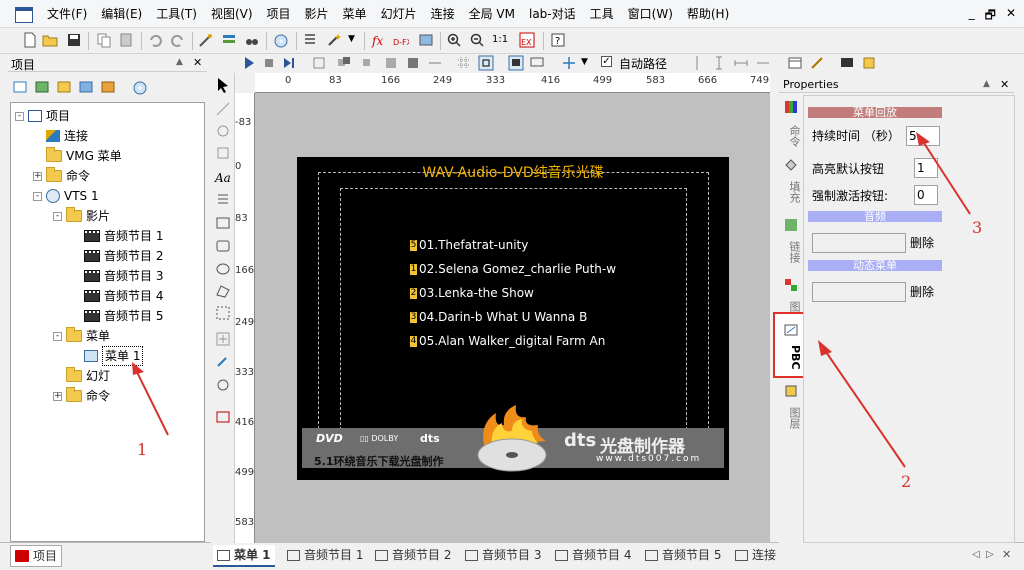 The width and height of the screenshot is (1024, 570). I want to click on track-button: 1 02.Selena Gomez_charlie Puth-w, so click(513, 269).